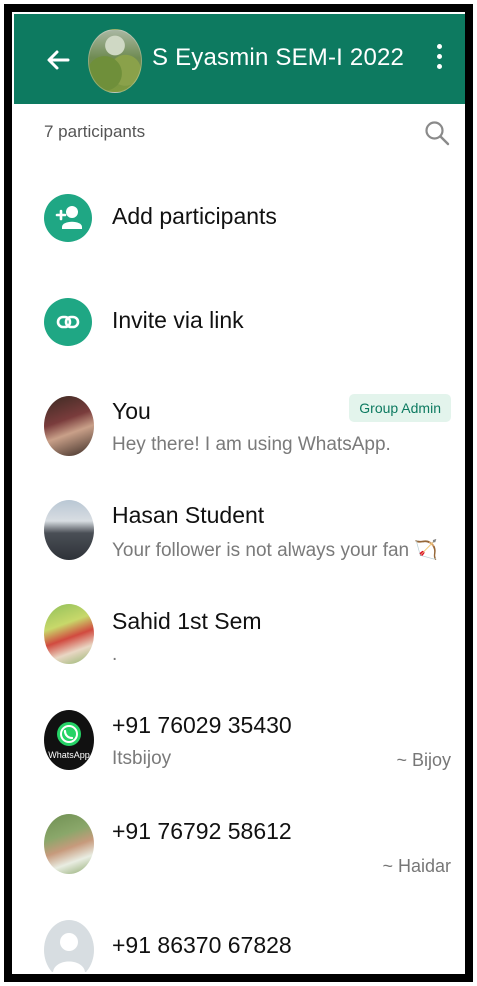 This screenshot has width=477, height=986. Describe the element at coordinates (69, 733) in the screenshot. I see `whatsapp-logo-icon` at that location.